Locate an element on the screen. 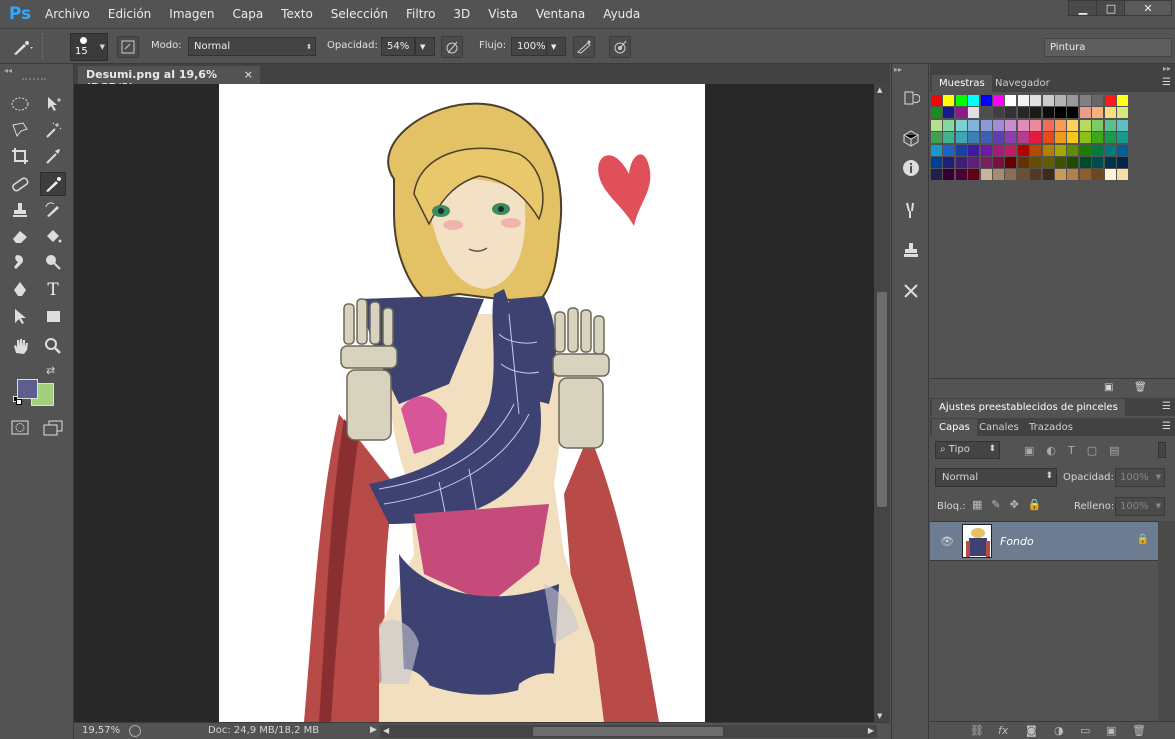 This screenshot has height=739, width=1175. maximize-button: □ is located at coordinates (1111, 8).